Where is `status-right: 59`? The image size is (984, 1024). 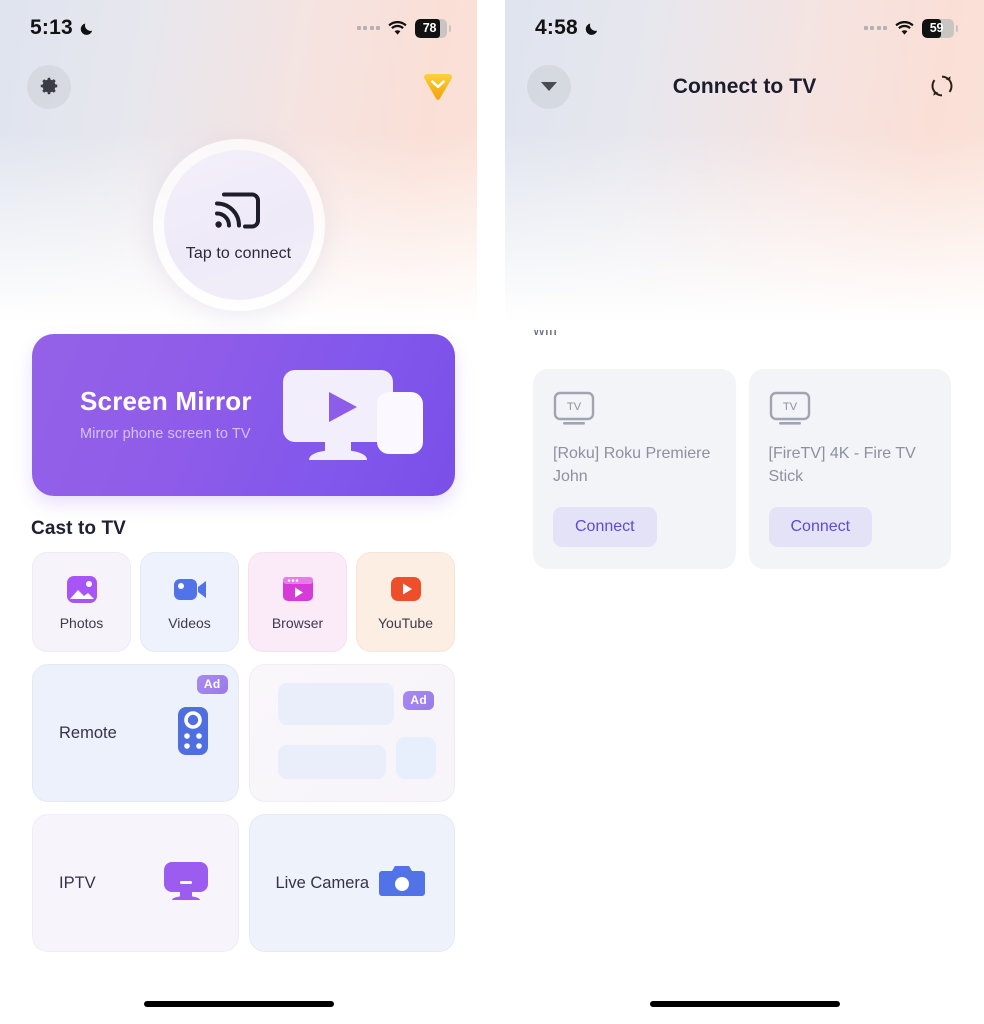 status-right: 59 is located at coordinates (910, 28).